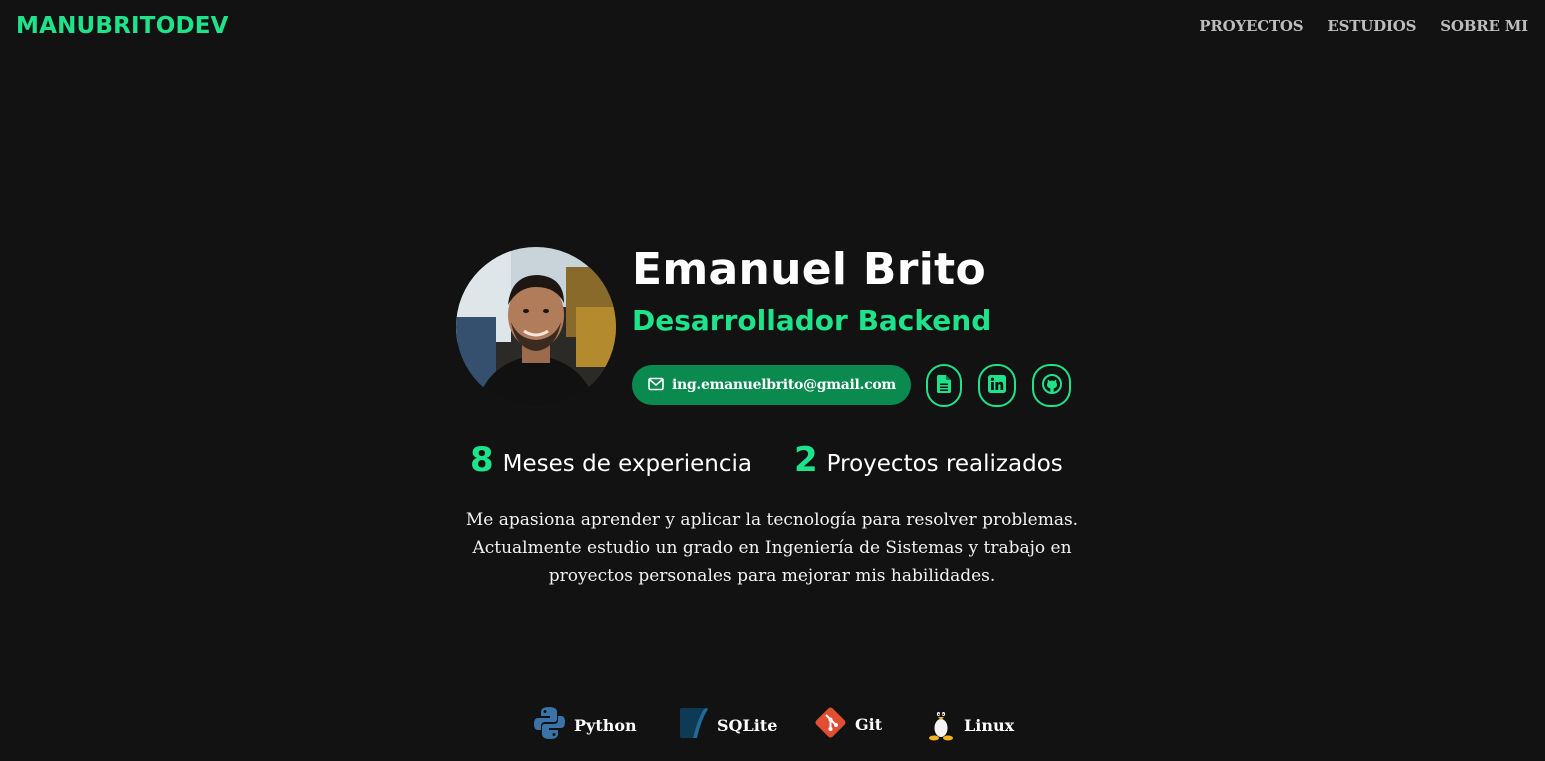 The width and height of the screenshot is (1545, 761). Describe the element at coordinates (1251, 26) in the screenshot. I see `nav-link-proyectos: PROYECTOS` at that location.